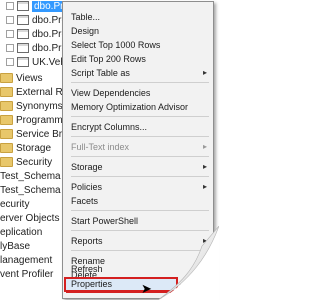 This screenshot has height=300, width=320. Describe the element at coordinates (116, 45) in the screenshot. I see `menu-item-label: Select Top 1000 Rows` at that location.